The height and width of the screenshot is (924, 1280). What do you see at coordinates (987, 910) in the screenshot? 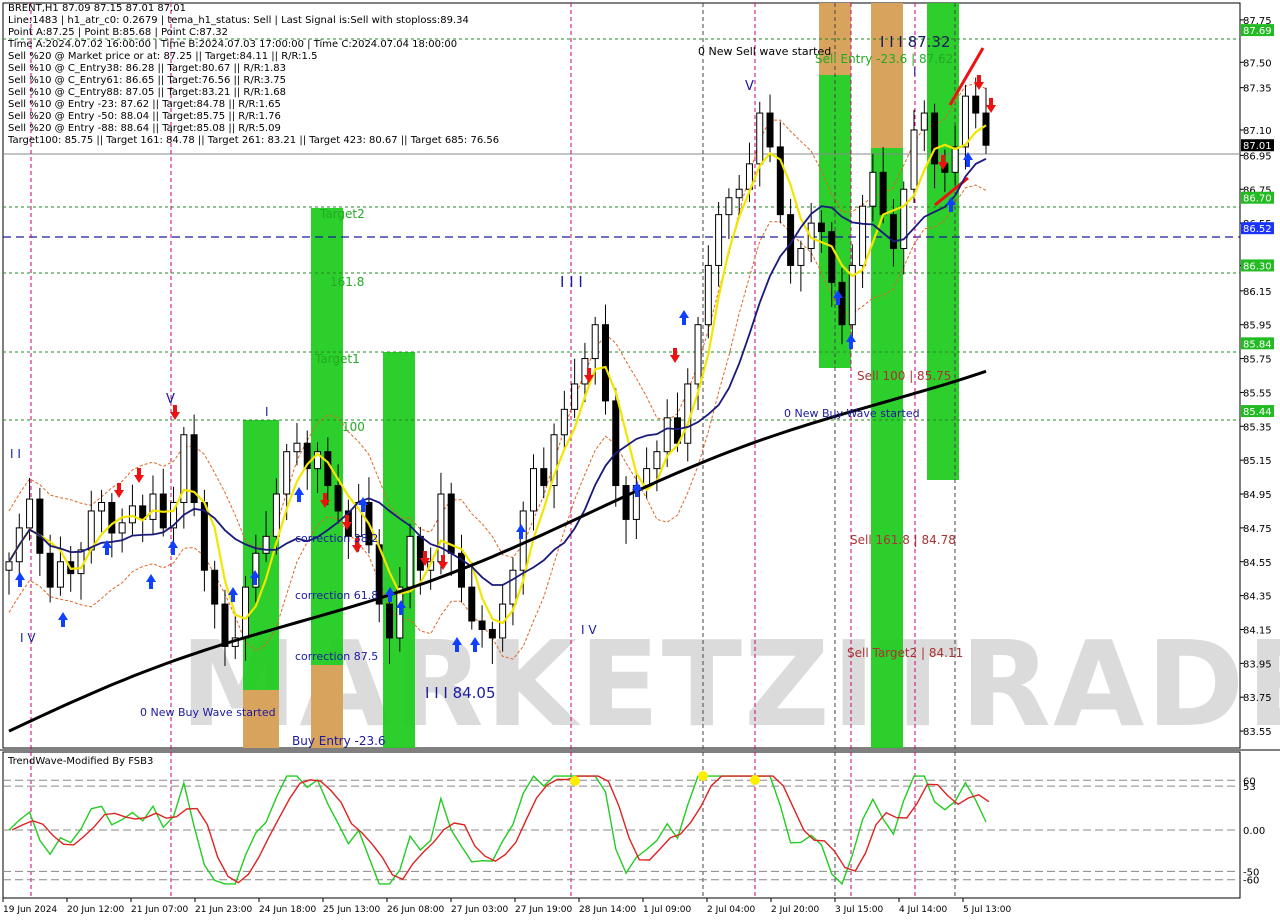
I see `time-tick-label: 5 Jul 13:00` at bounding box center [987, 910].